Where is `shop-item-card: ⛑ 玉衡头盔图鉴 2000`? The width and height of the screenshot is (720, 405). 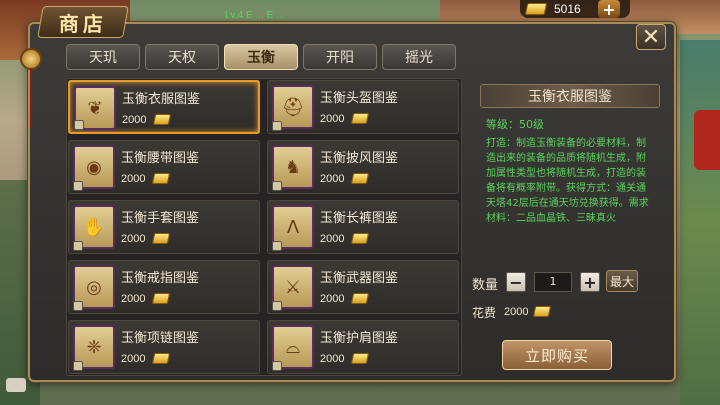
shop-item-card: ⛑ 玉衡头盔图鉴 2000 is located at coordinates (363, 107).